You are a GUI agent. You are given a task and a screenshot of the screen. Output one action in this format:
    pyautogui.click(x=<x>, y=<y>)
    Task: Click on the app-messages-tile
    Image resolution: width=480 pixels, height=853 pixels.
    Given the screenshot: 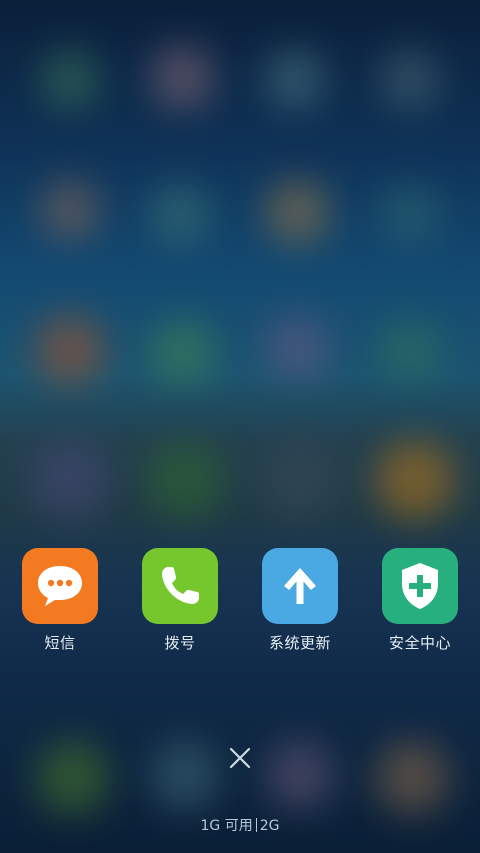 What is the action you would take?
    pyautogui.click(x=60, y=586)
    